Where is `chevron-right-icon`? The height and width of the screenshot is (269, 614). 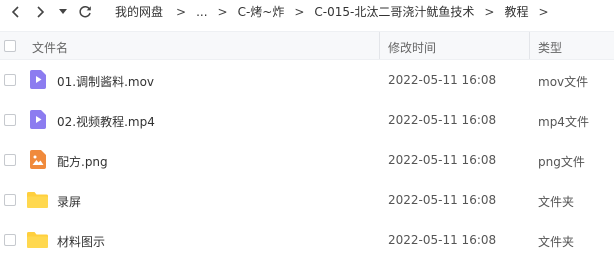 chevron-right-icon is located at coordinates (41, 12).